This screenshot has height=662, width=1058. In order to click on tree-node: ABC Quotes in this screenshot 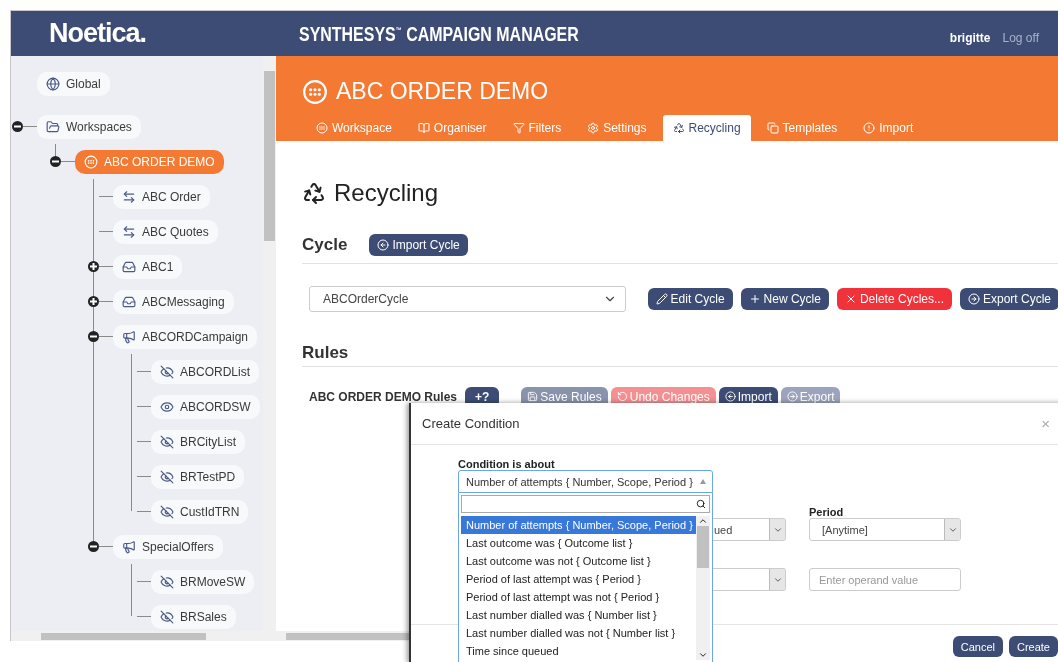, I will do `click(165, 231)`.